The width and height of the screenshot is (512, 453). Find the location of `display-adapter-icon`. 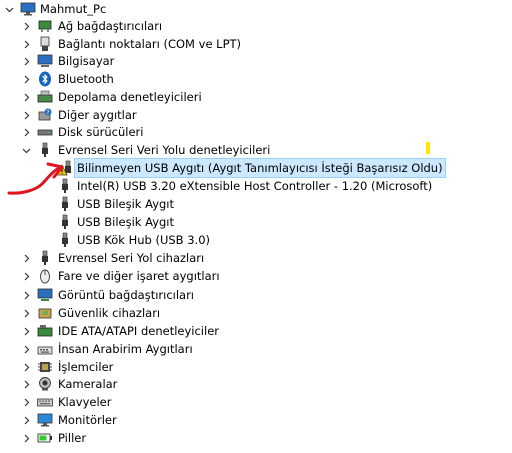

display-adapter-icon is located at coordinates (45, 295).